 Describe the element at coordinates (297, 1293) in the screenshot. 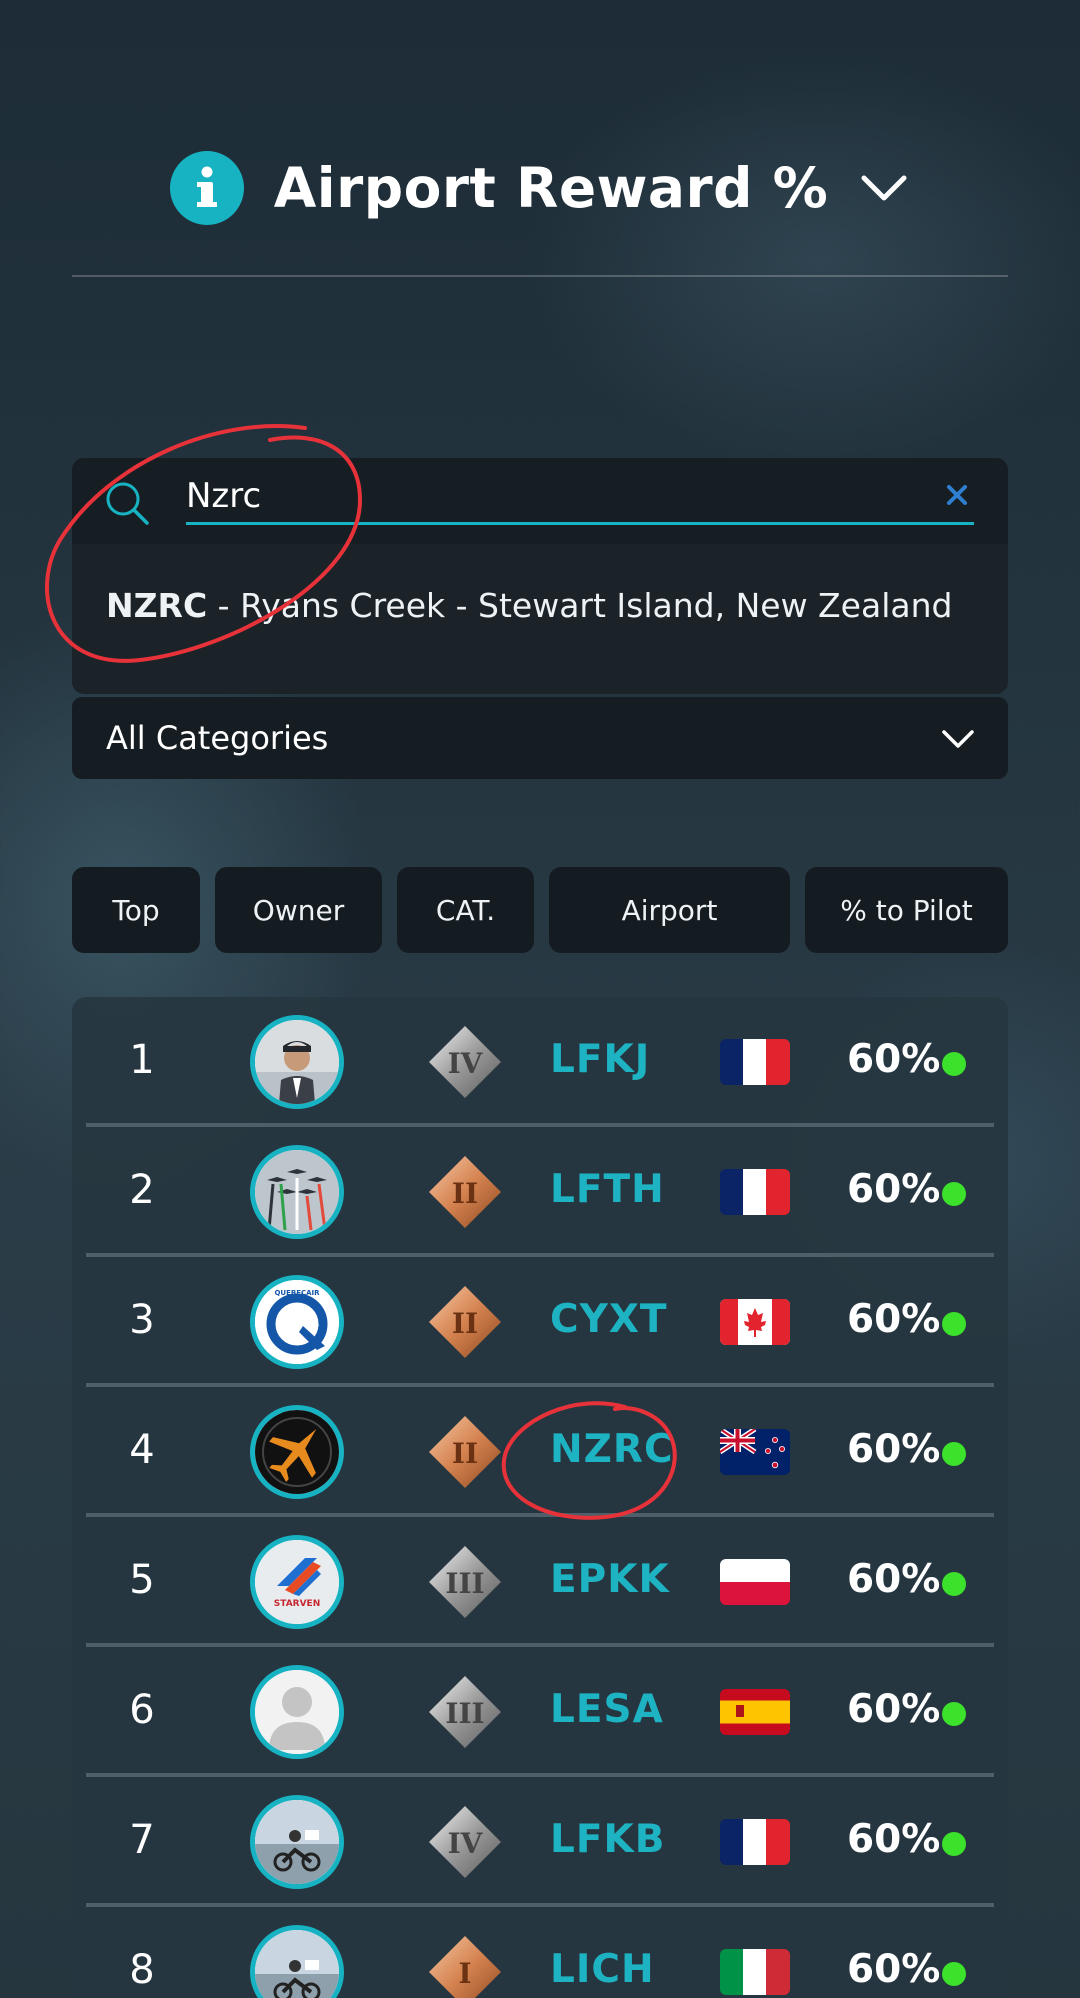

I see `svg-text: QUEBECAIR` at that location.